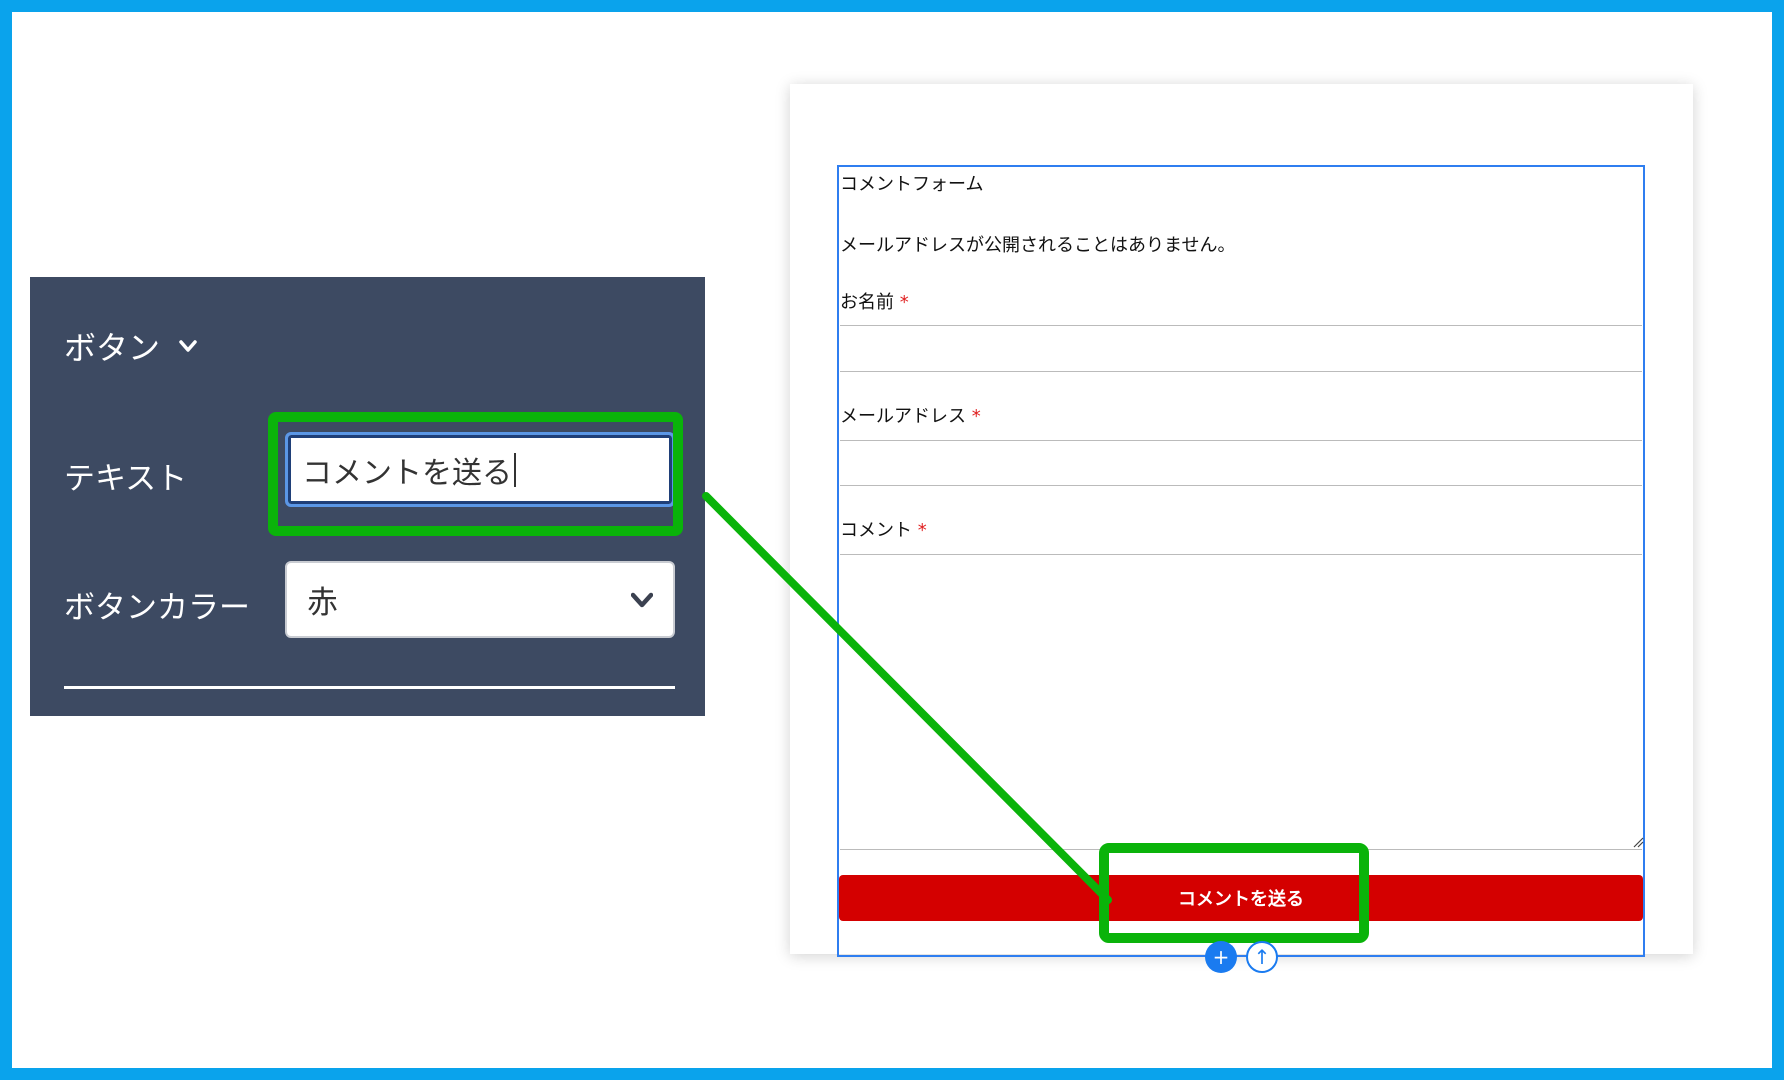 The width and height of the screenshot is (1784, 1080). I want to click on move-up-button: ↑, so click(1262, 957).